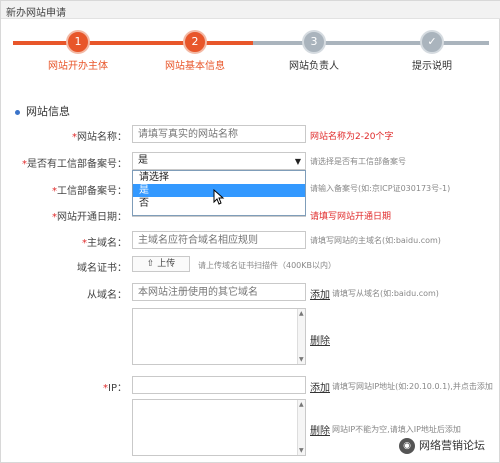  Describe the element at coordinates (115, 388) in the screenshot. I see `ip-label: *IP：` at that location.